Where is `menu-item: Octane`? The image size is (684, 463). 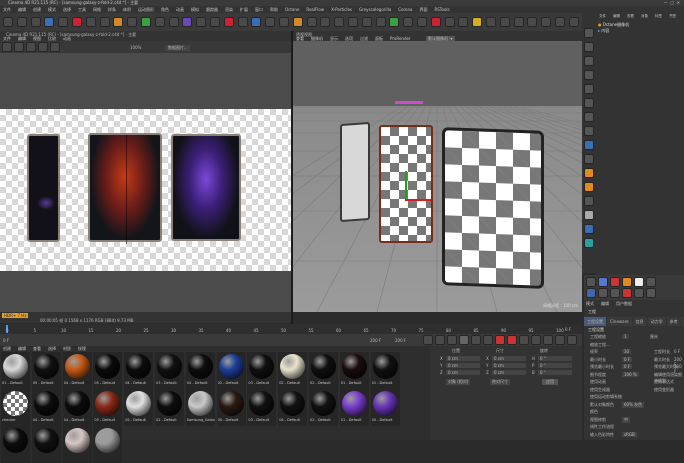
menu-item: Octane is located at coordinates (292, 9).